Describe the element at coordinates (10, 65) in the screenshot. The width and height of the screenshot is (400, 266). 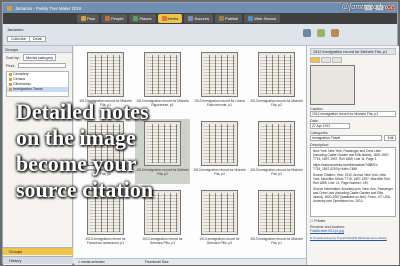
I see `find-label: Find:` at that location.